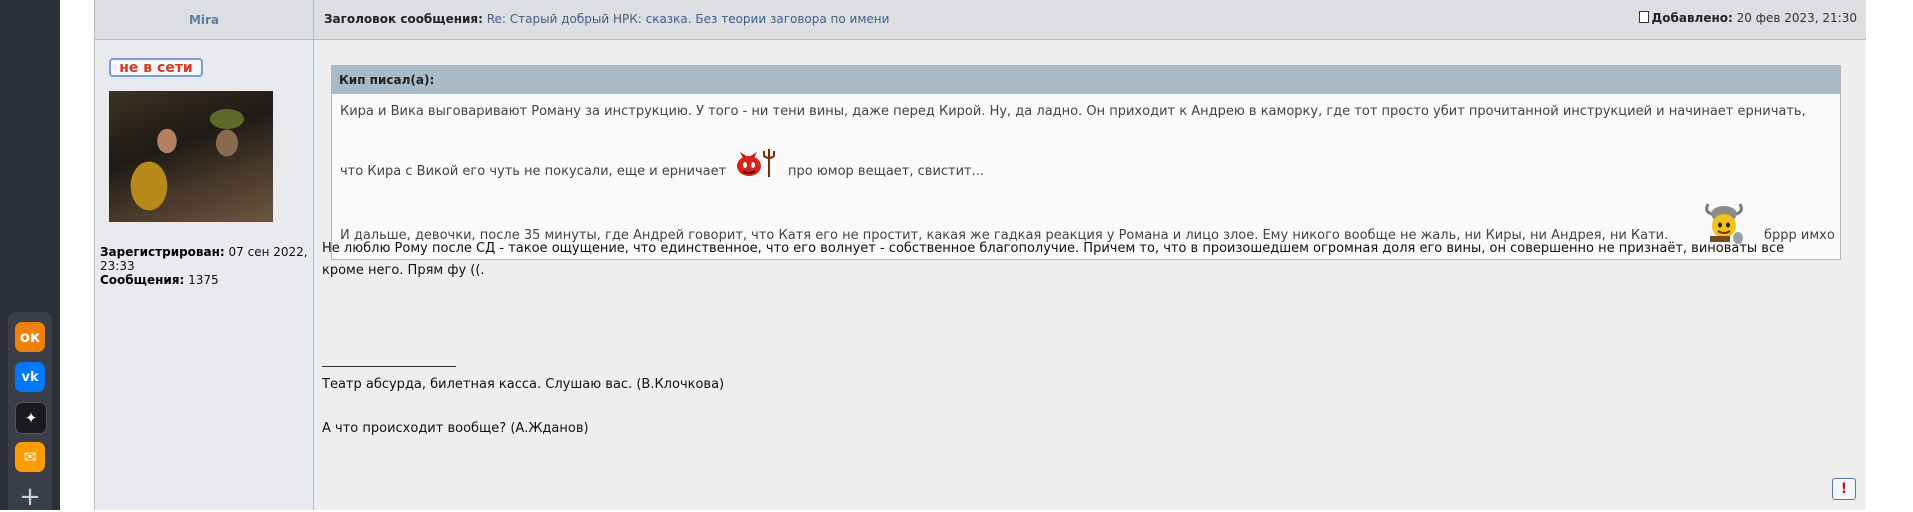 Image resolution: width=1913 pixels, height=512 pixels. What do you see at coordinates (156, 67) in the screenshot?
I see `online-status-badge: не в сети` at bounding box center [156, 67].